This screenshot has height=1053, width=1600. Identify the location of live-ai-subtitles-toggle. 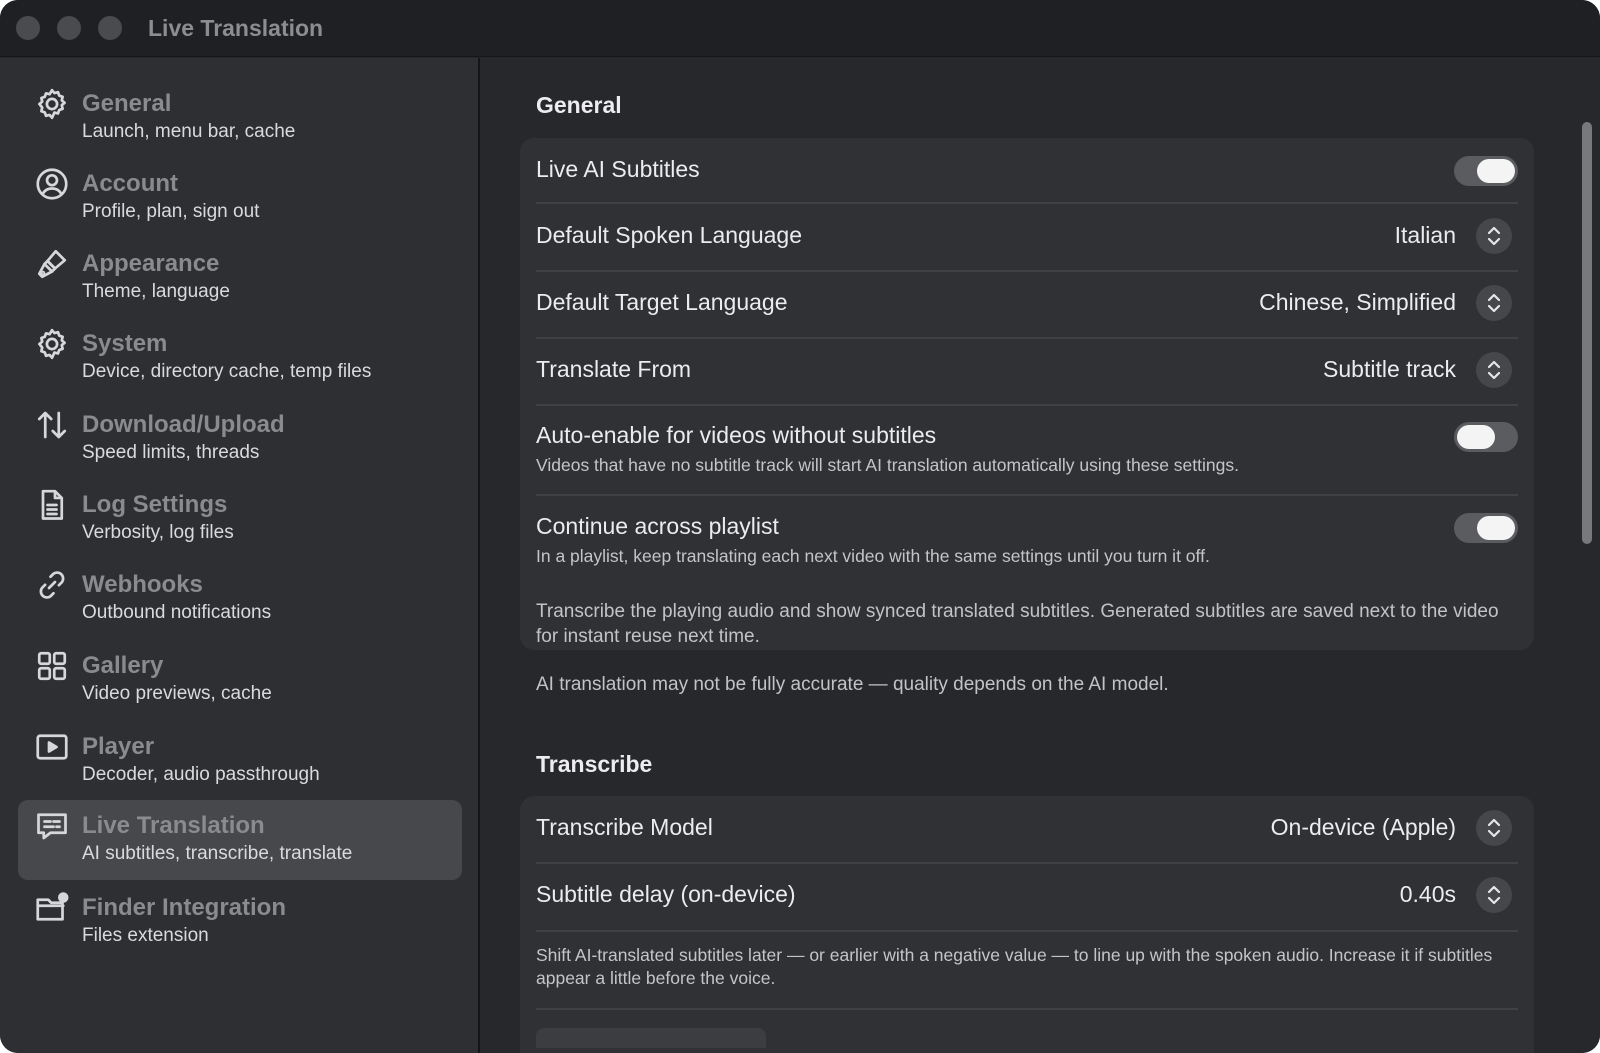
(1486, 171).